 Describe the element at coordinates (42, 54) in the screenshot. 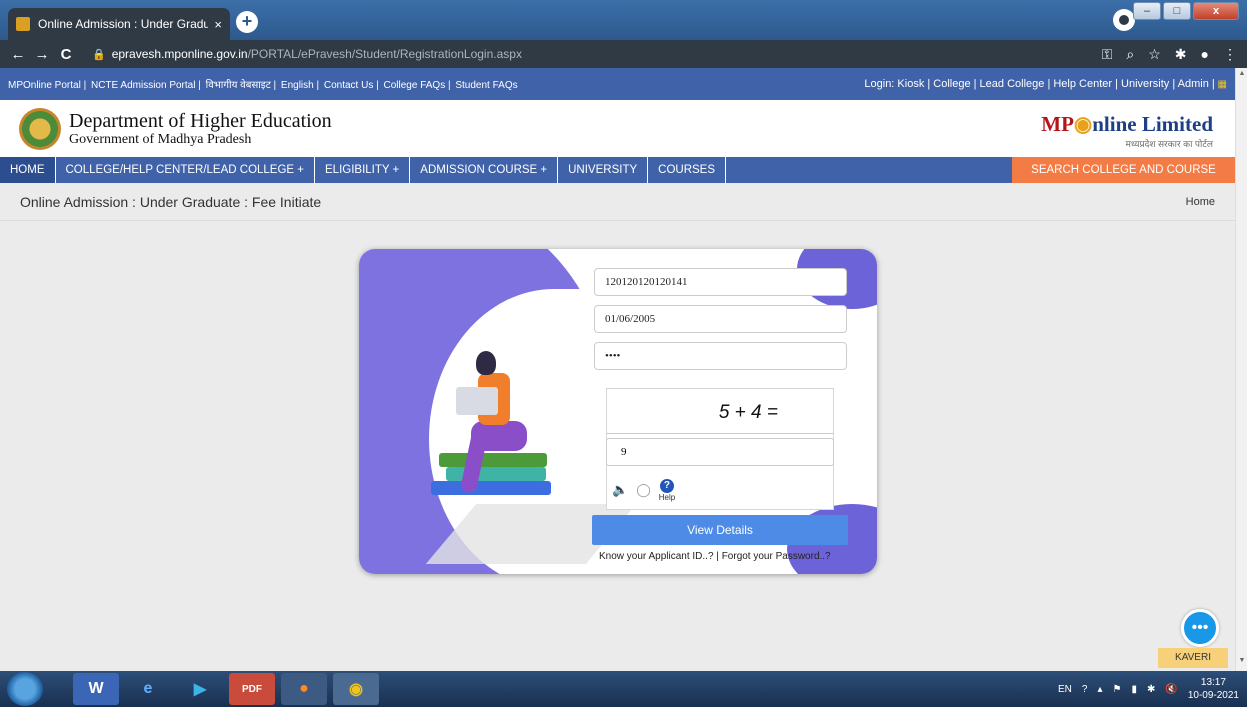

I see `forward-icon: →` at that location.